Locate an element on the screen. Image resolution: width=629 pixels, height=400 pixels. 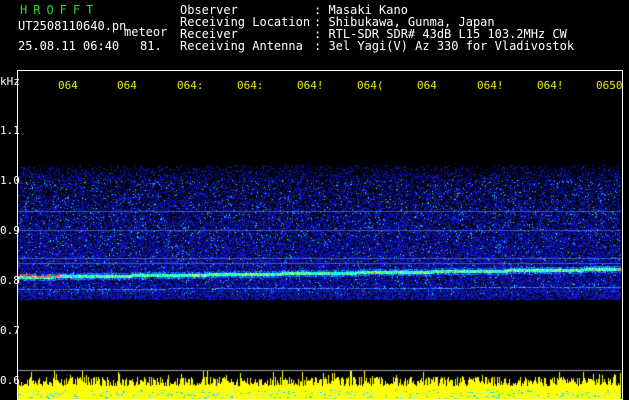
field-label-antenna: Receiving Antenna is located at coordinates (241, 46).